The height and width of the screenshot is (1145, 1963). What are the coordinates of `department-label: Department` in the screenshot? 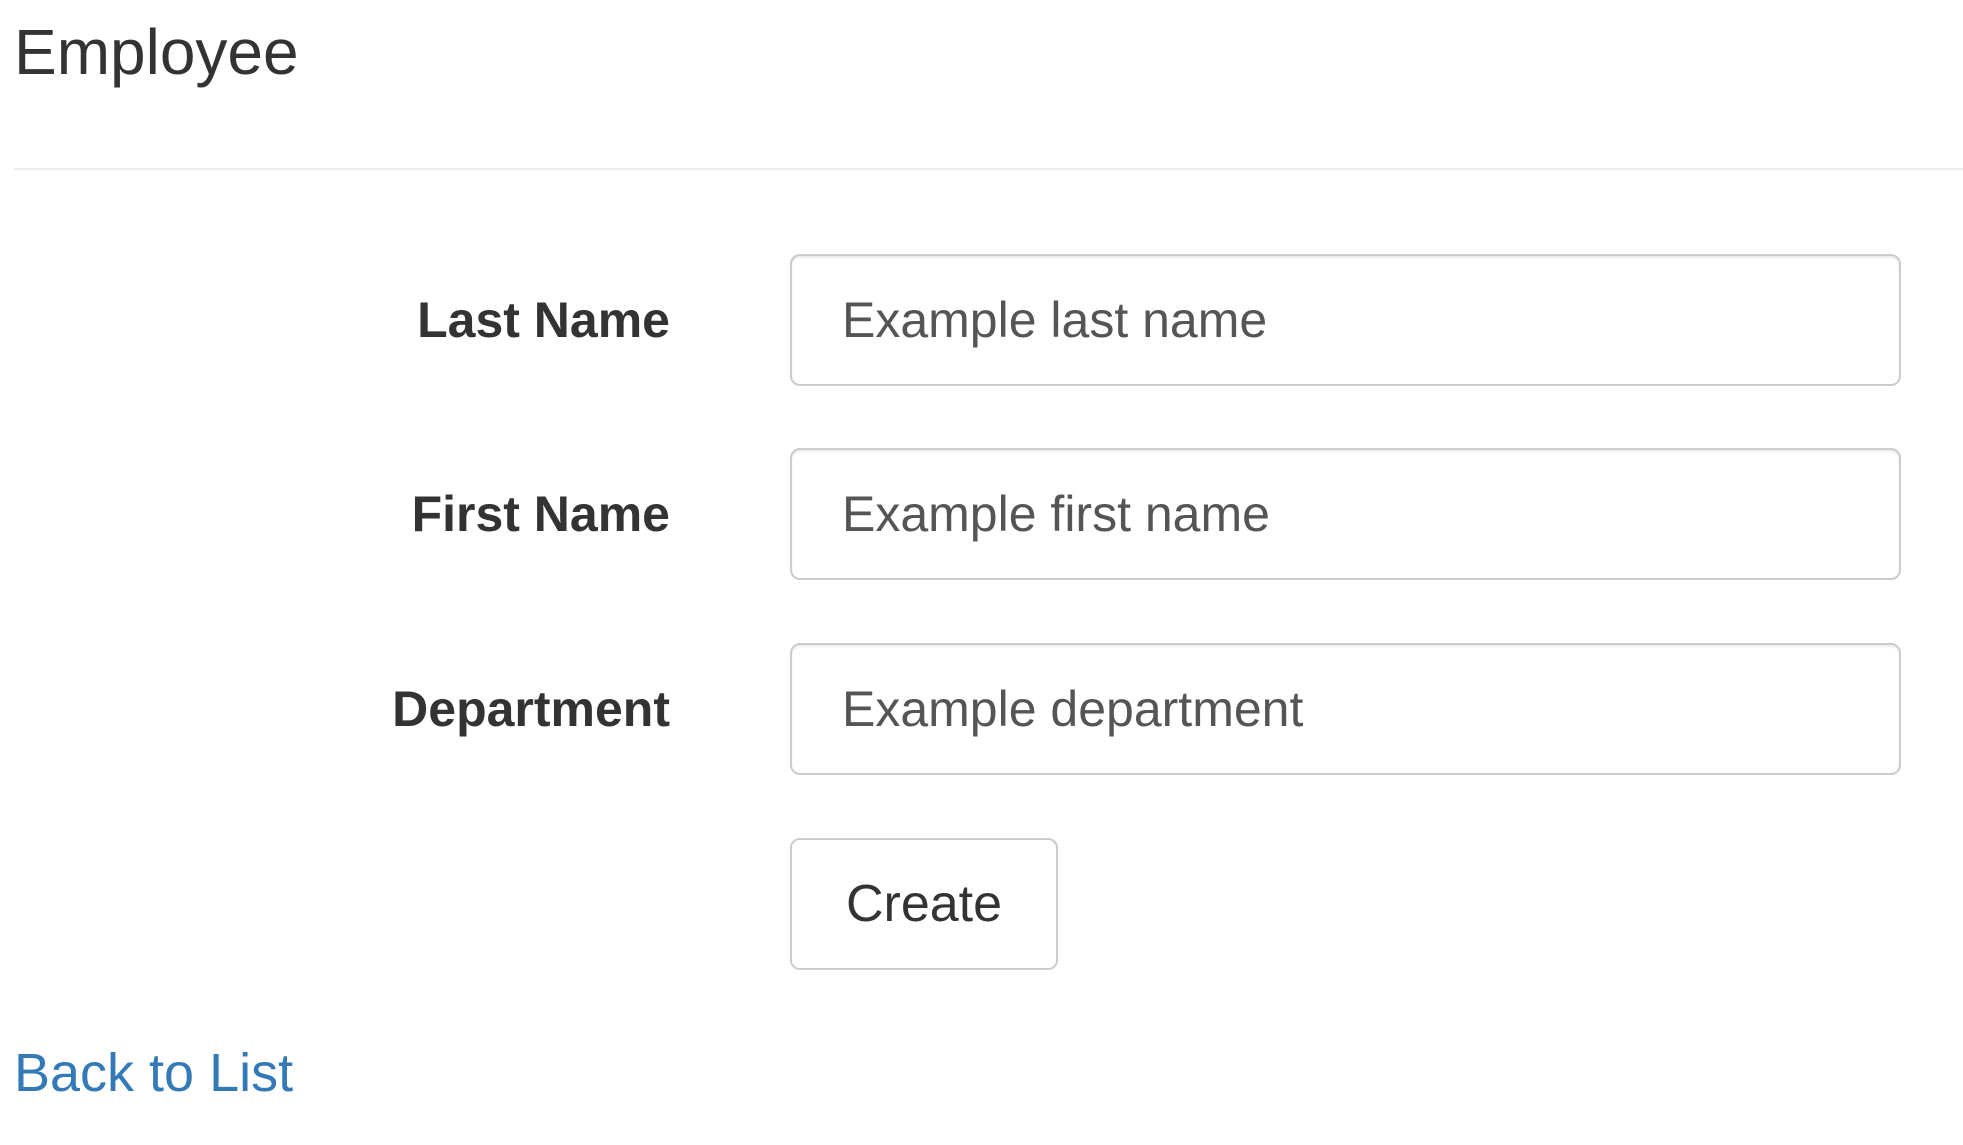 It's located at (531, 709).